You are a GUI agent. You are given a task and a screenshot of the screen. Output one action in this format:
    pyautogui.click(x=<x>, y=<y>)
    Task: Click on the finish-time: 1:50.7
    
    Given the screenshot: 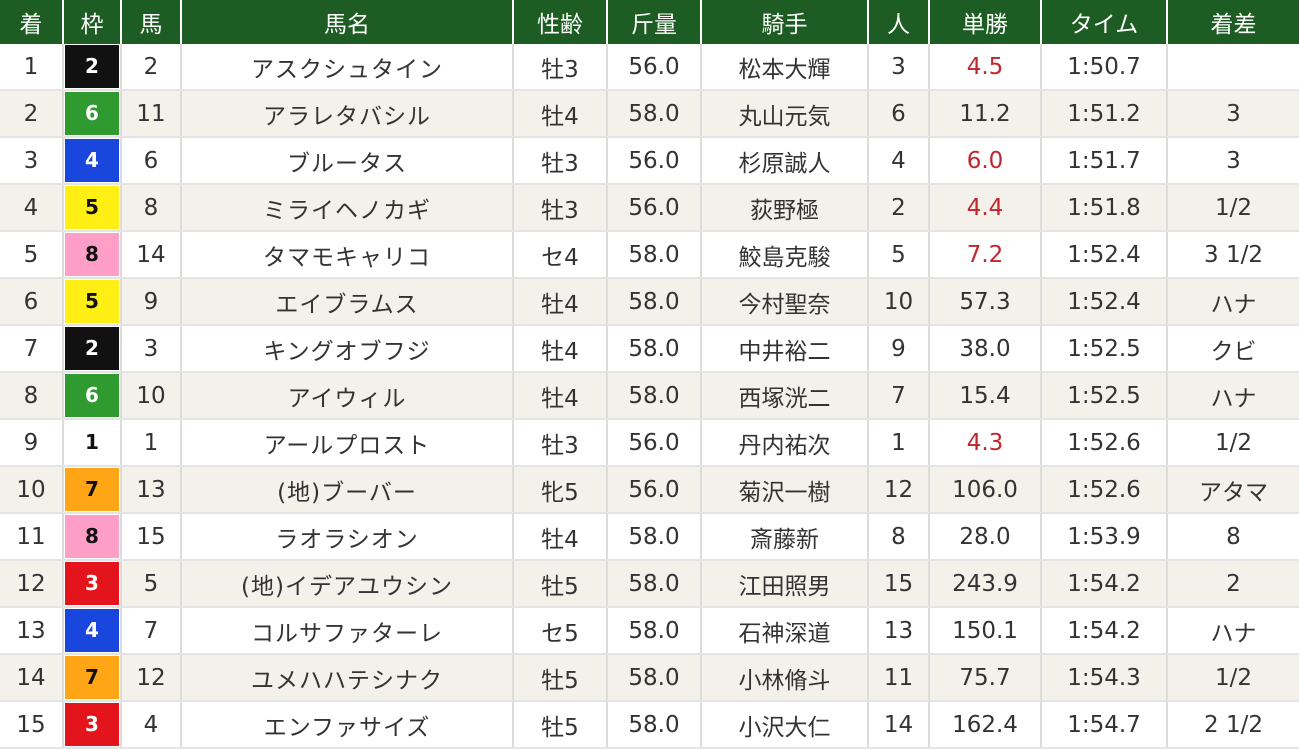 What is the action you would take?
    pyautogui.click(x=1103, y=67)
    